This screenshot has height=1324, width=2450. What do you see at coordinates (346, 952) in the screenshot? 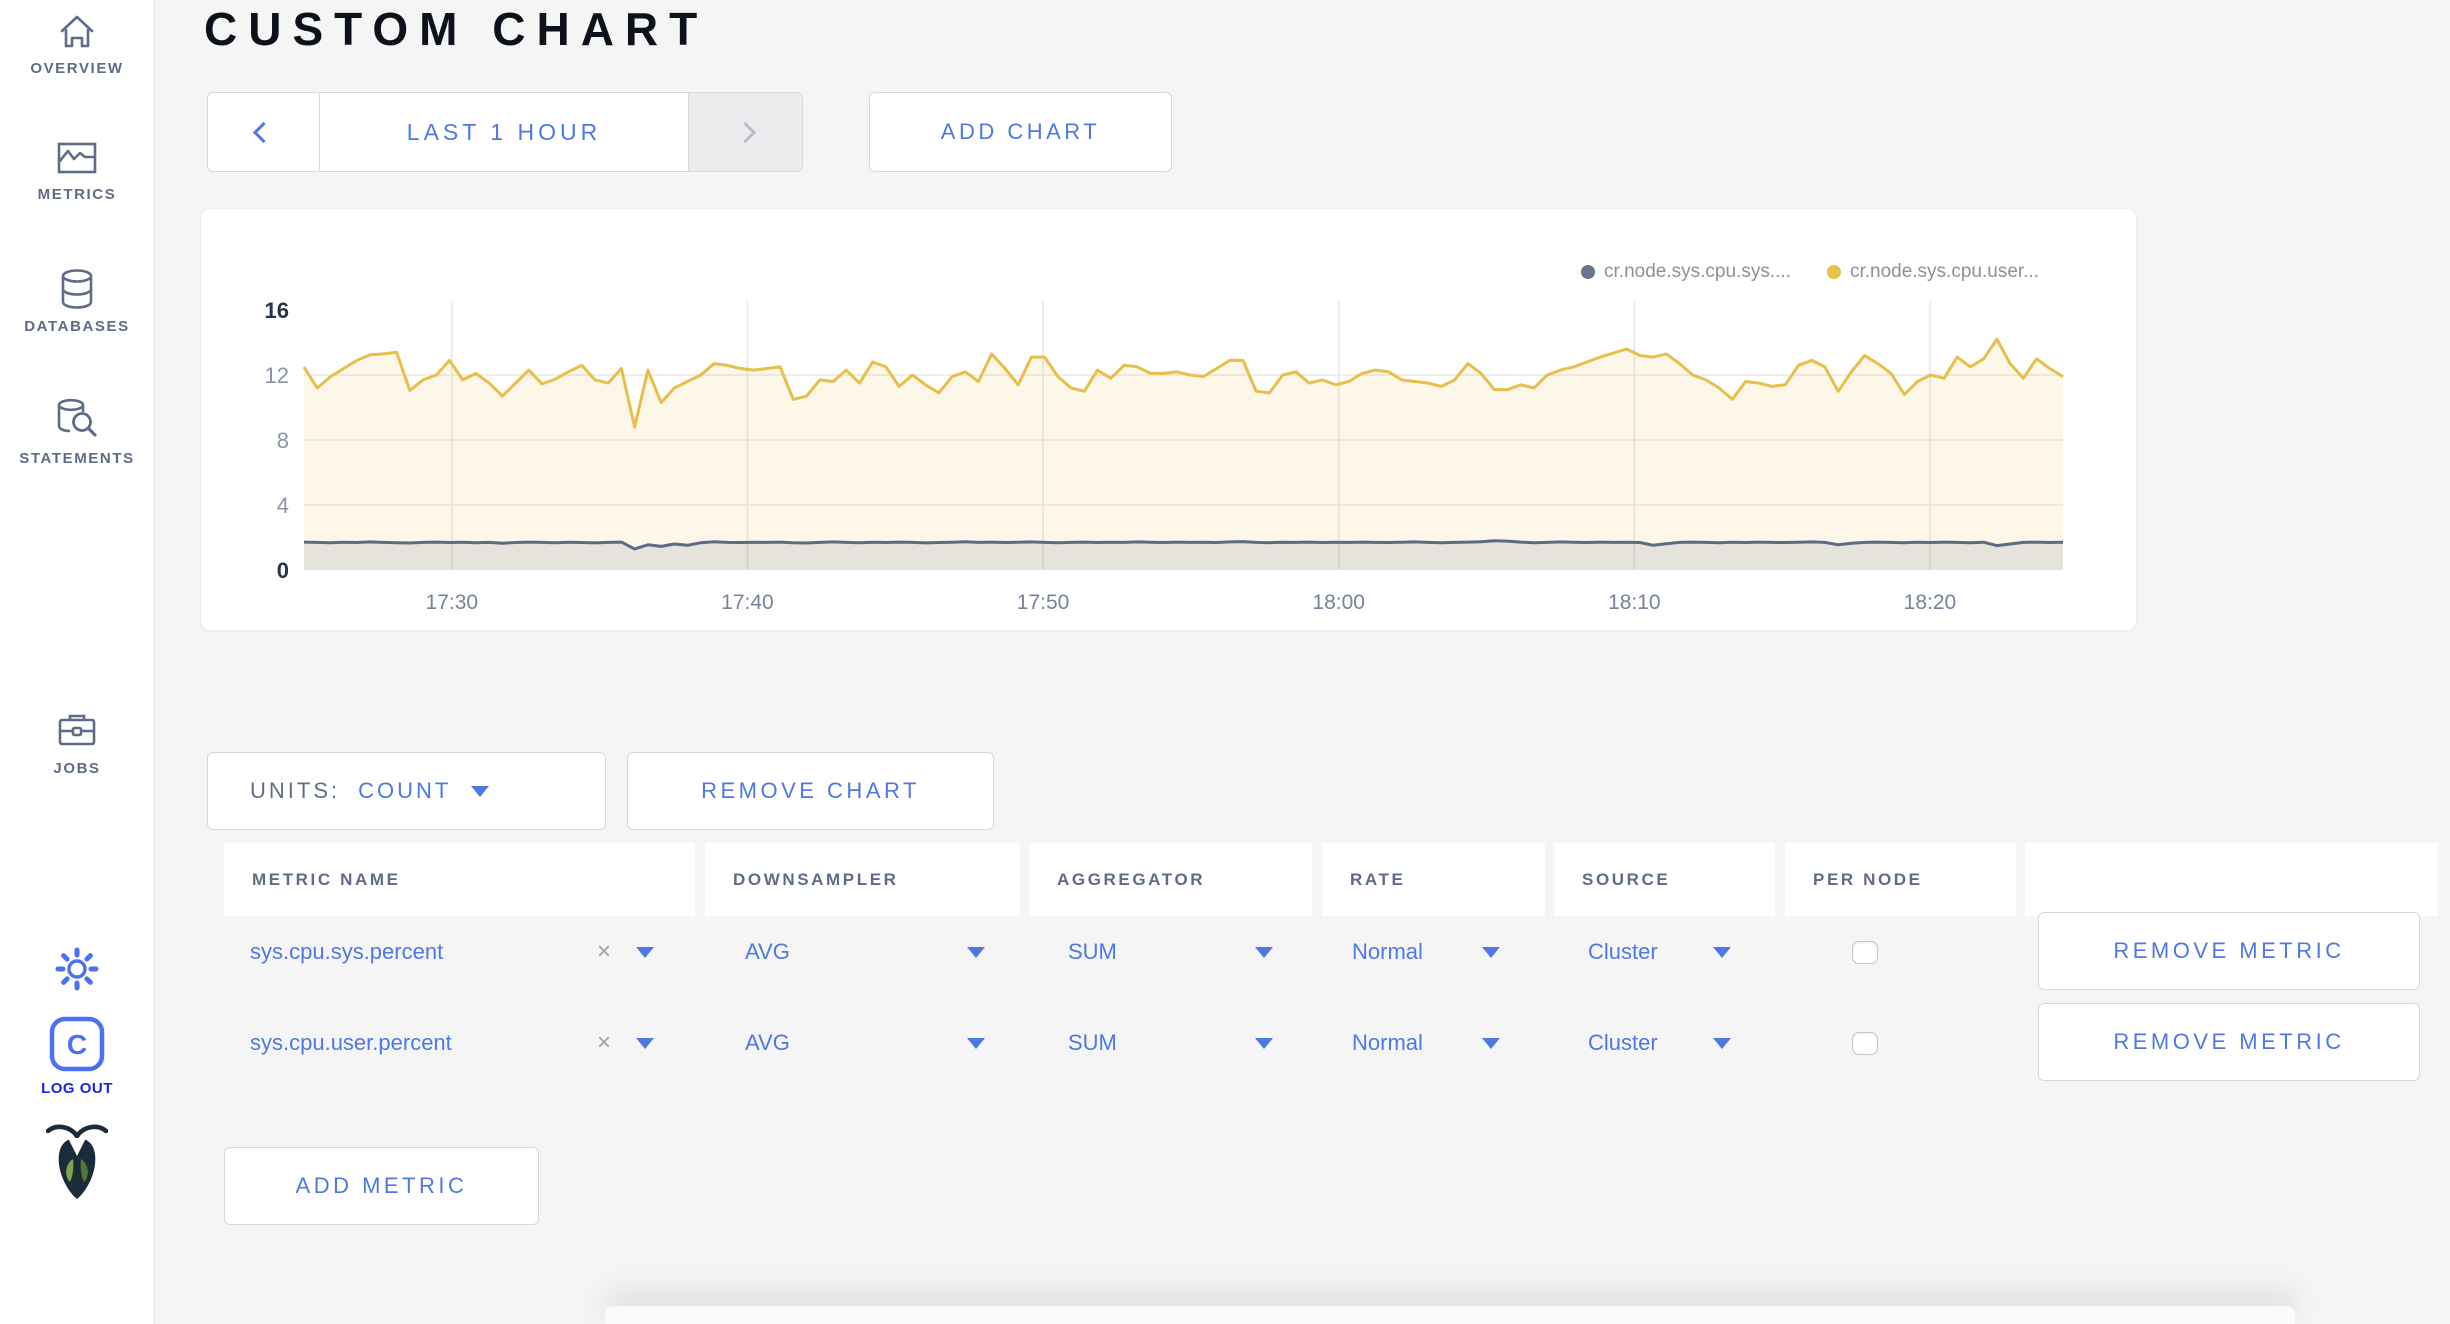
I see `metric-name-dropdown: sys.cpu.sys.percent` at bounding box center [346, 952].